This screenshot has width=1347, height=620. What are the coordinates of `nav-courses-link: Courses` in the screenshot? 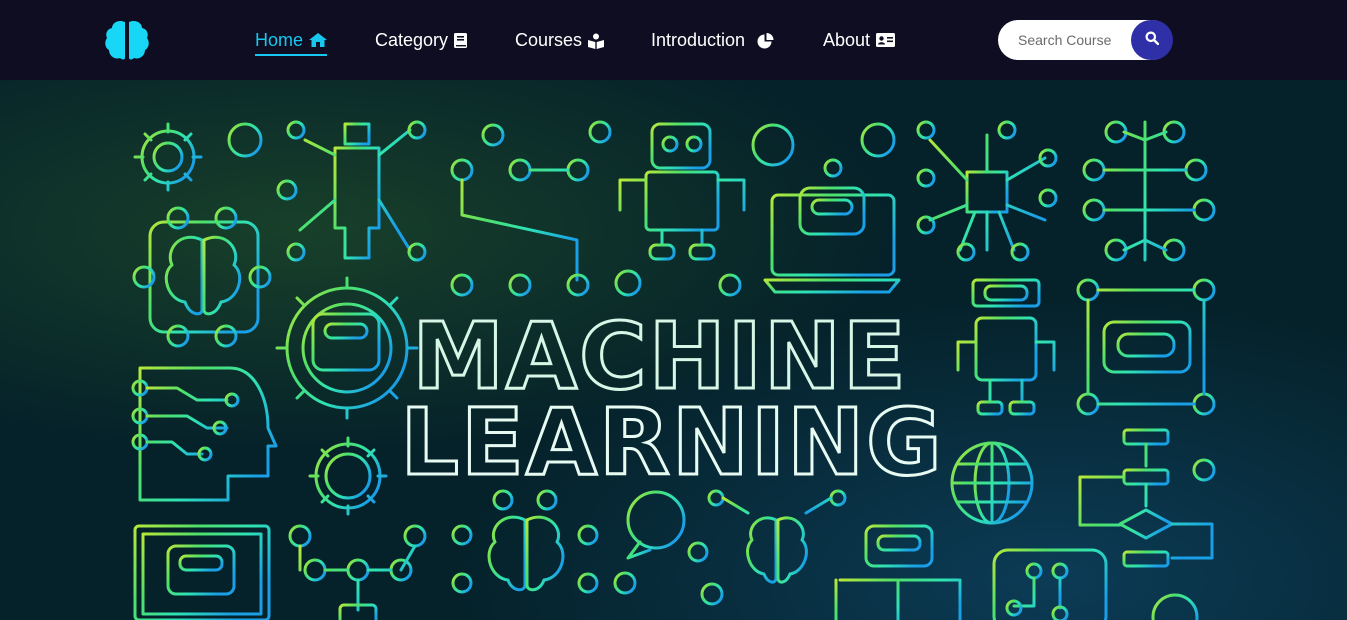 It's located at (560, 43).